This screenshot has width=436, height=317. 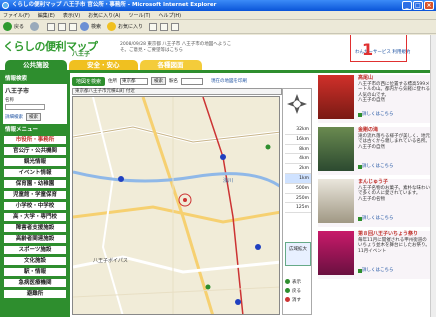 What do you see at coordinates (134, 81) in the screenshot?
I see `prefecture-select: 東京都` at bounding box center [134, 81].